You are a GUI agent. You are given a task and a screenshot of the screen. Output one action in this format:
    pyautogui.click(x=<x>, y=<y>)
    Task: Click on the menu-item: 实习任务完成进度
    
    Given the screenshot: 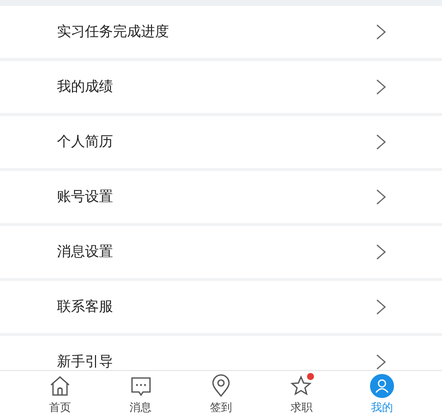 What is the action you would take?
    pyautogui.click(x=221, y=33)
    